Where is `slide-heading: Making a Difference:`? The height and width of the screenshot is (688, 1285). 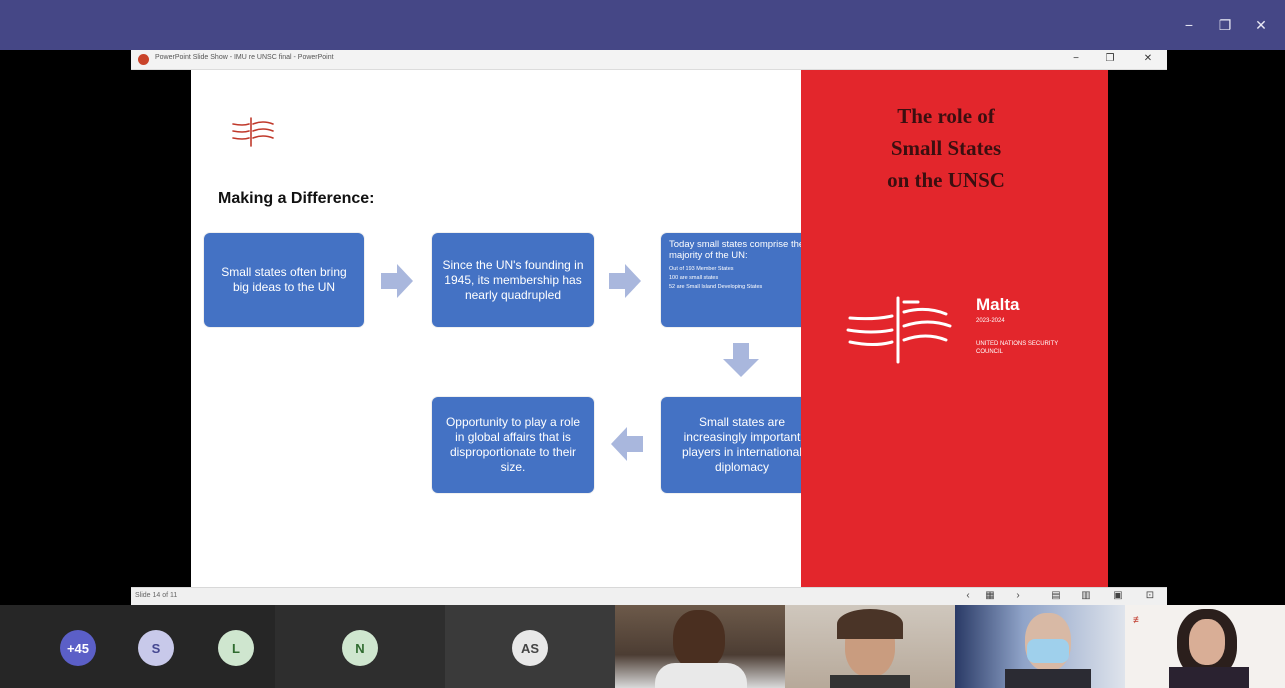 slide-heading: Making a Difference: is located at coordinates (296, 198).